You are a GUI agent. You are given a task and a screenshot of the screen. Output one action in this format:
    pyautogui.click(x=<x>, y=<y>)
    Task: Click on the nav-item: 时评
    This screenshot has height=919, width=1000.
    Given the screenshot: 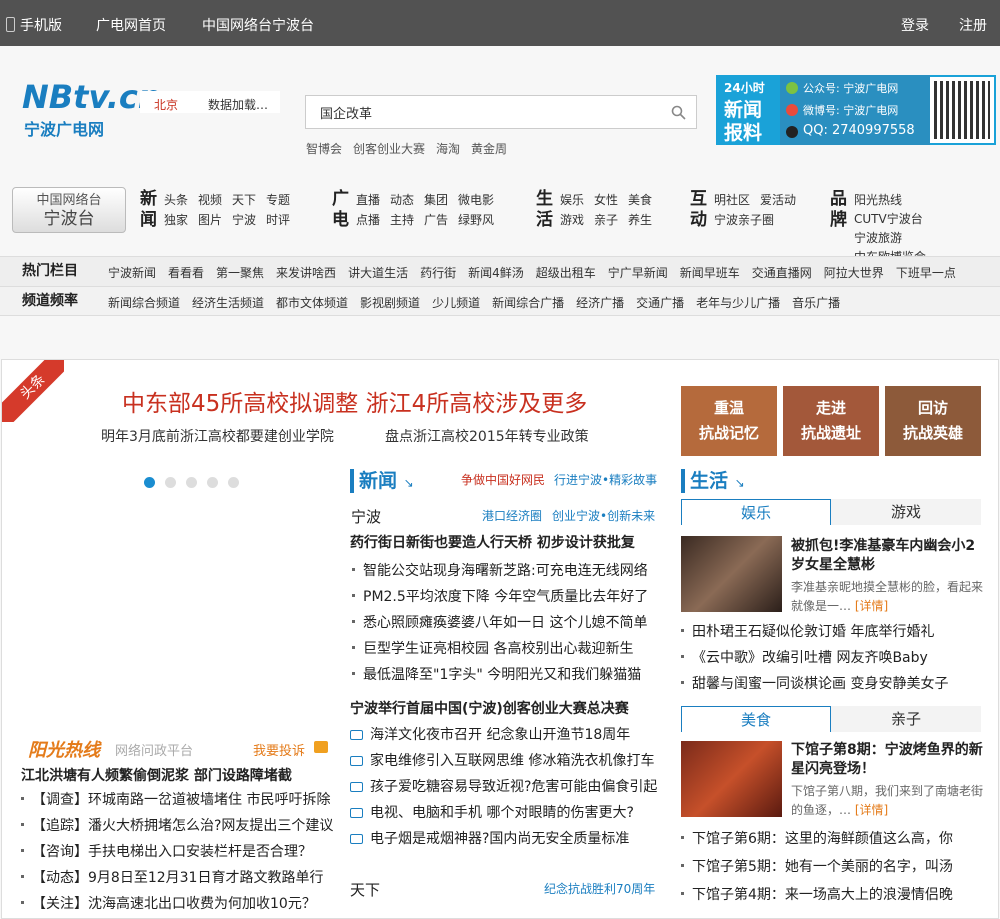 What is the action you would take?
    pyautogui.click(x=278, y=219)
    